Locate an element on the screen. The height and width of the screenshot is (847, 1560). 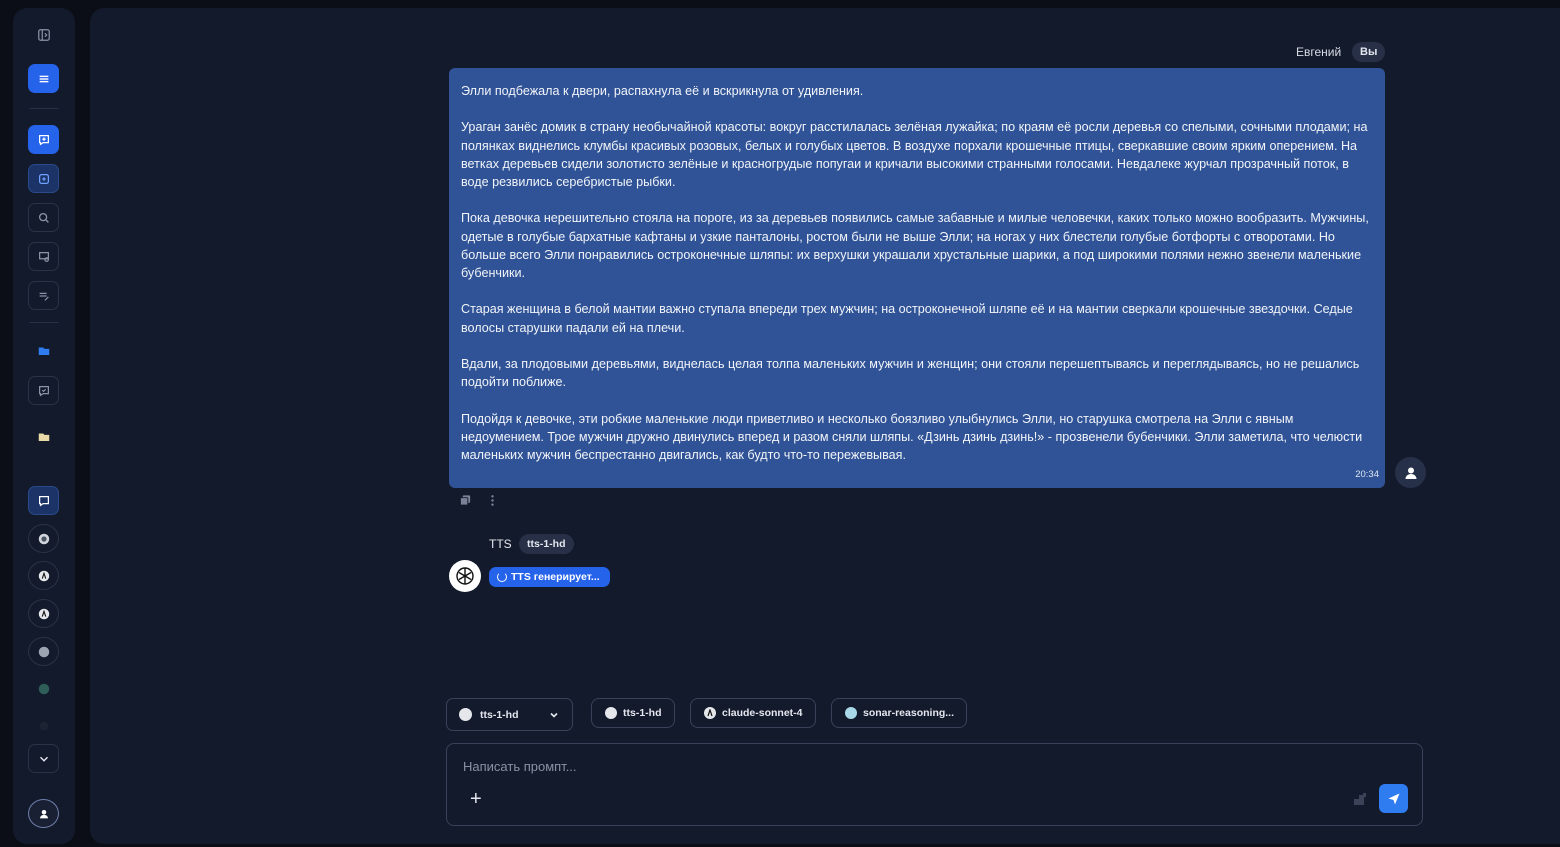
menu-icon is located at coordinates (43, 78).